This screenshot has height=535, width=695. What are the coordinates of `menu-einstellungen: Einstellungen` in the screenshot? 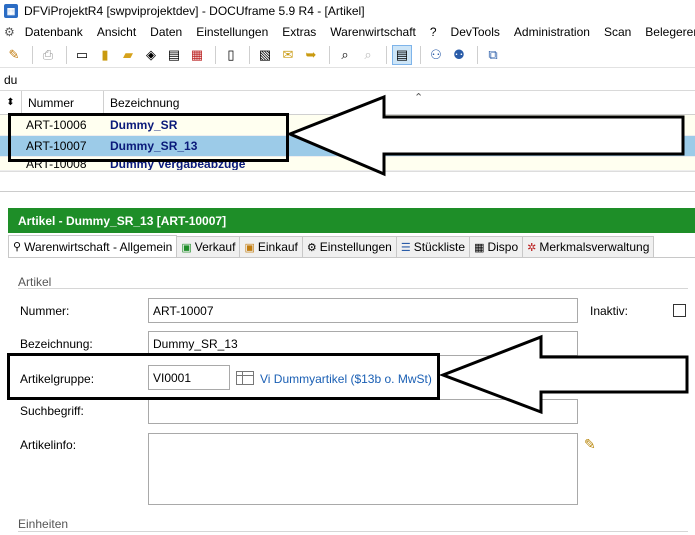 It's located at (232, 32).